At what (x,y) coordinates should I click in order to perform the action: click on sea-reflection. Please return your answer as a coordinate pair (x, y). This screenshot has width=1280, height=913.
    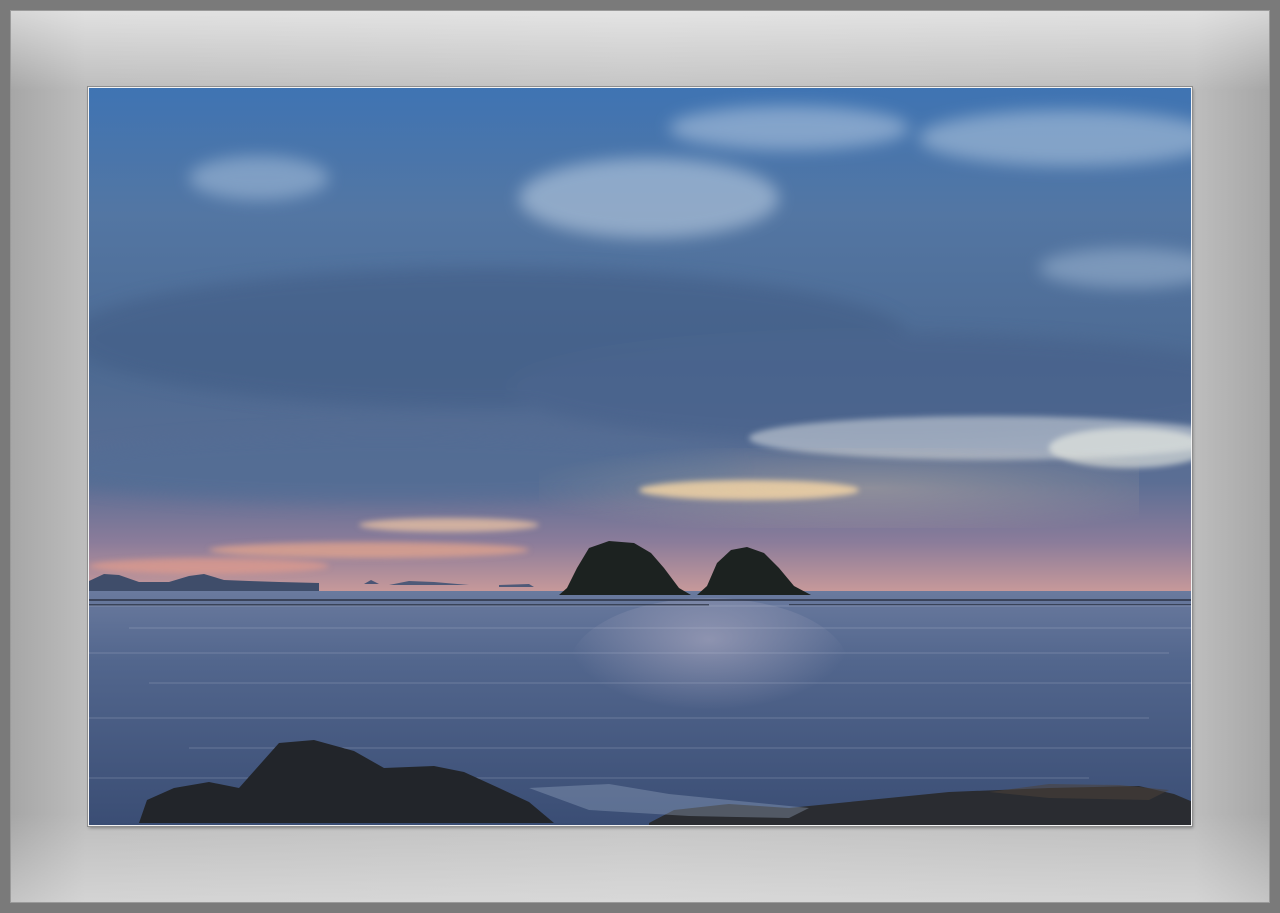
    Looking at the image, I should click on (709, 668).